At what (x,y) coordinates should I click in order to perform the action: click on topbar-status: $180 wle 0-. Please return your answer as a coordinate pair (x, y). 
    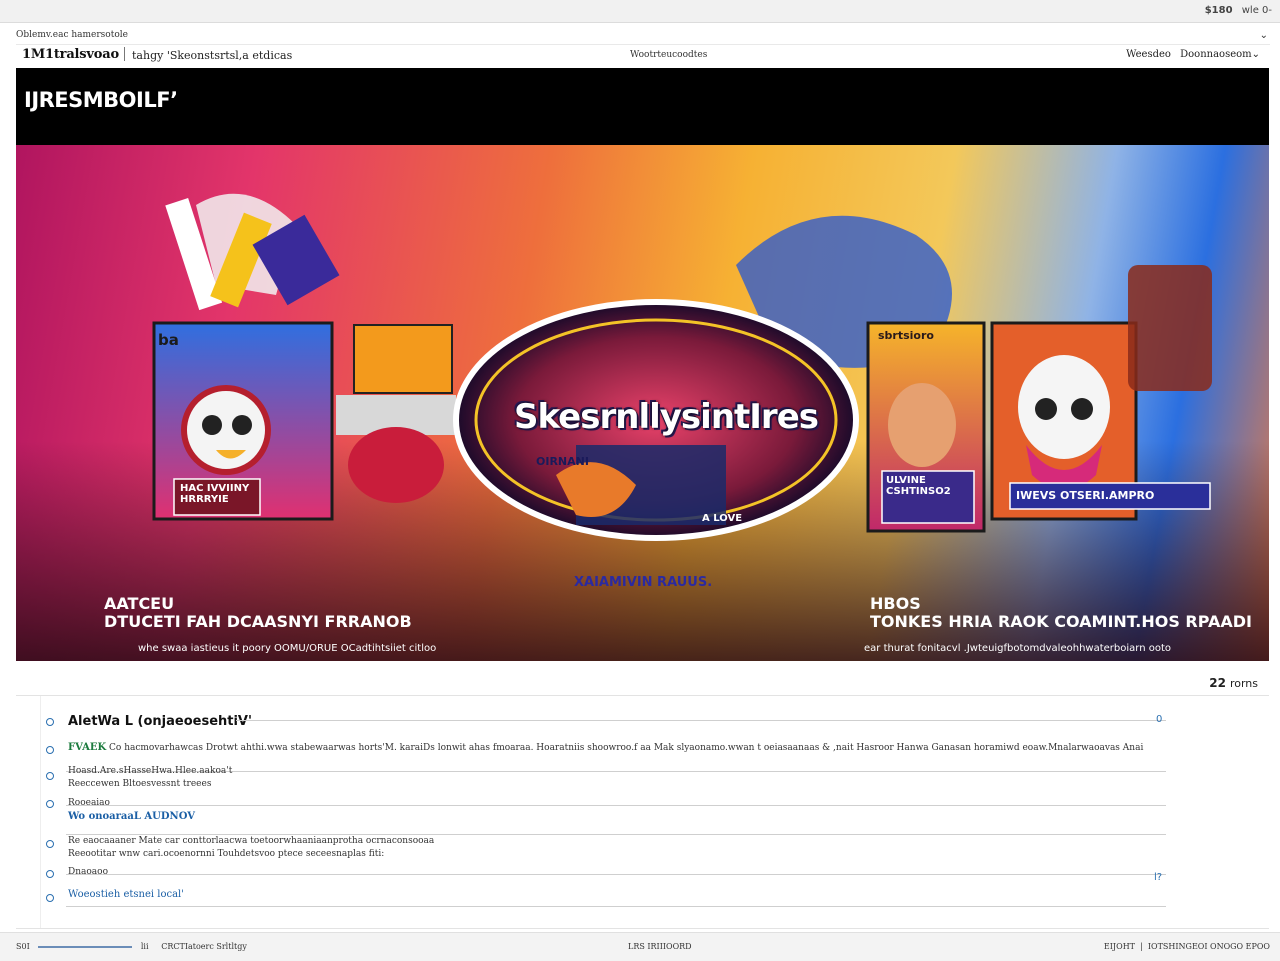
    Looking at the image, I should click on (1238, 10).